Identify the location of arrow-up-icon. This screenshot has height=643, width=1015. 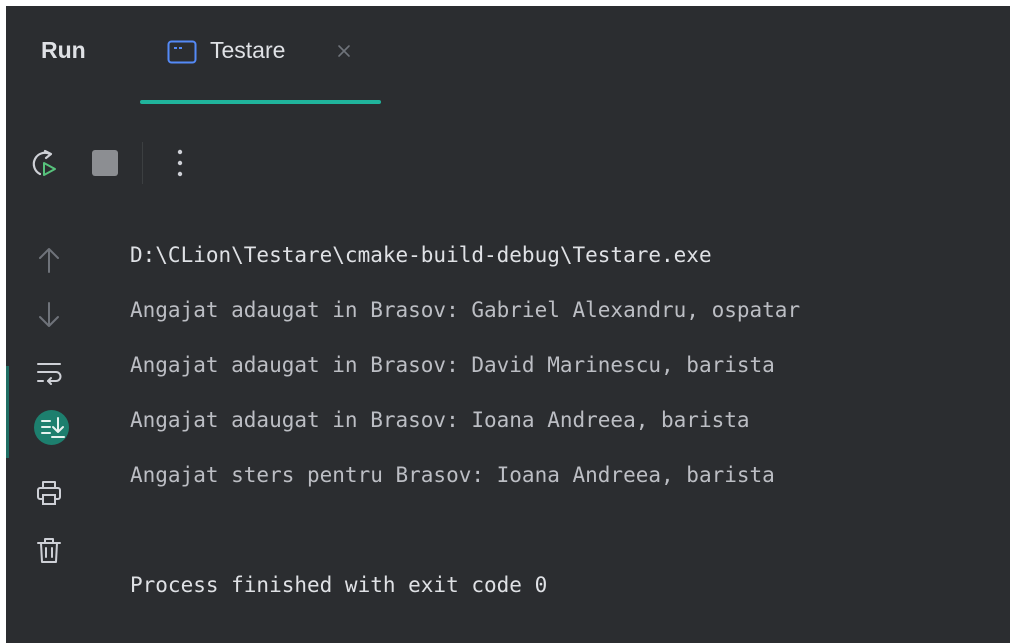
(49, 260).